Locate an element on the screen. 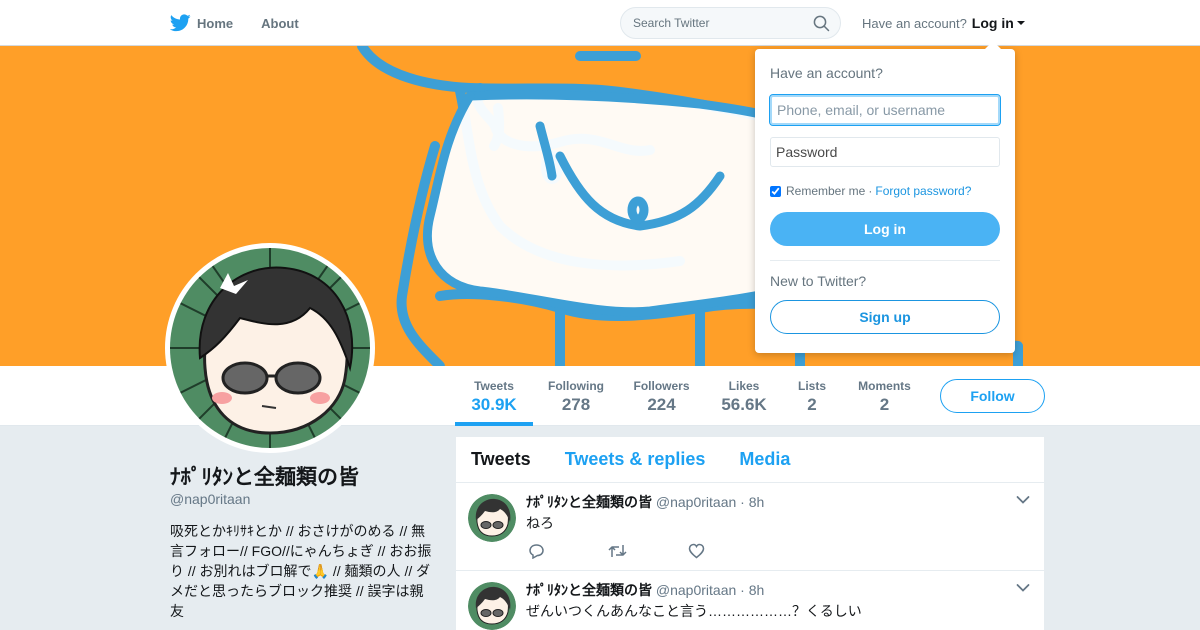 The width and height of the screenshot is (1200, 630). stat-followers: Followers 224 is located at coordinates (661, 396).